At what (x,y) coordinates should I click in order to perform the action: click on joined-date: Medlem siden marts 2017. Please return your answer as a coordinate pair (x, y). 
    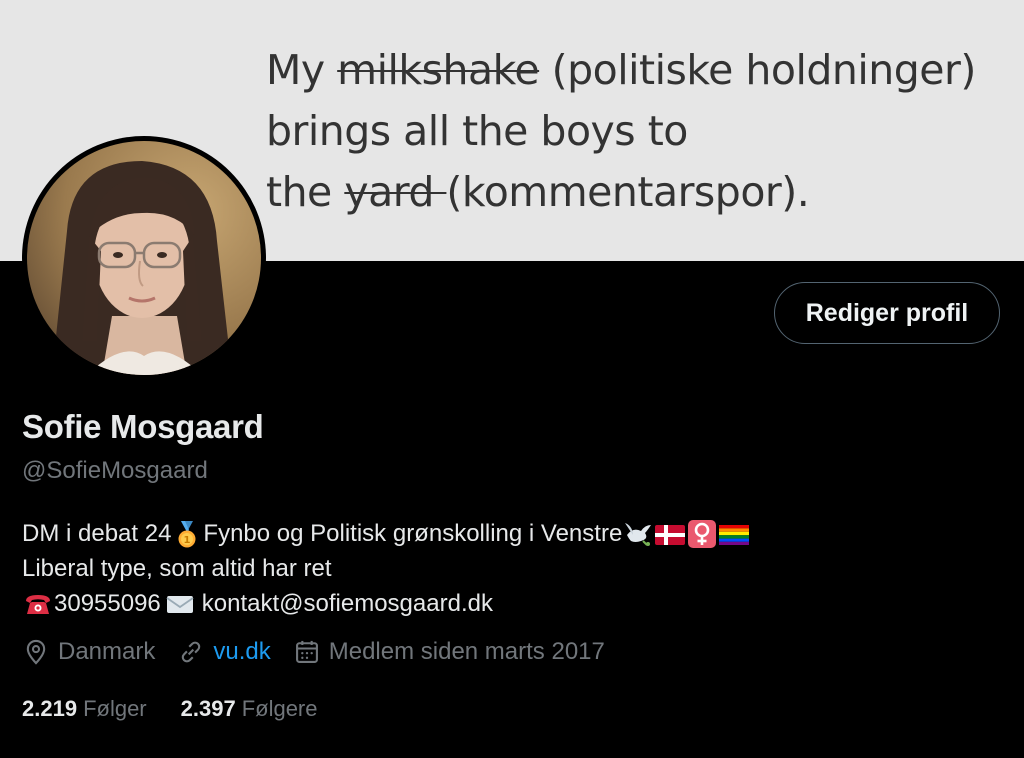
    Looking at the image, I should click on (466, 651).